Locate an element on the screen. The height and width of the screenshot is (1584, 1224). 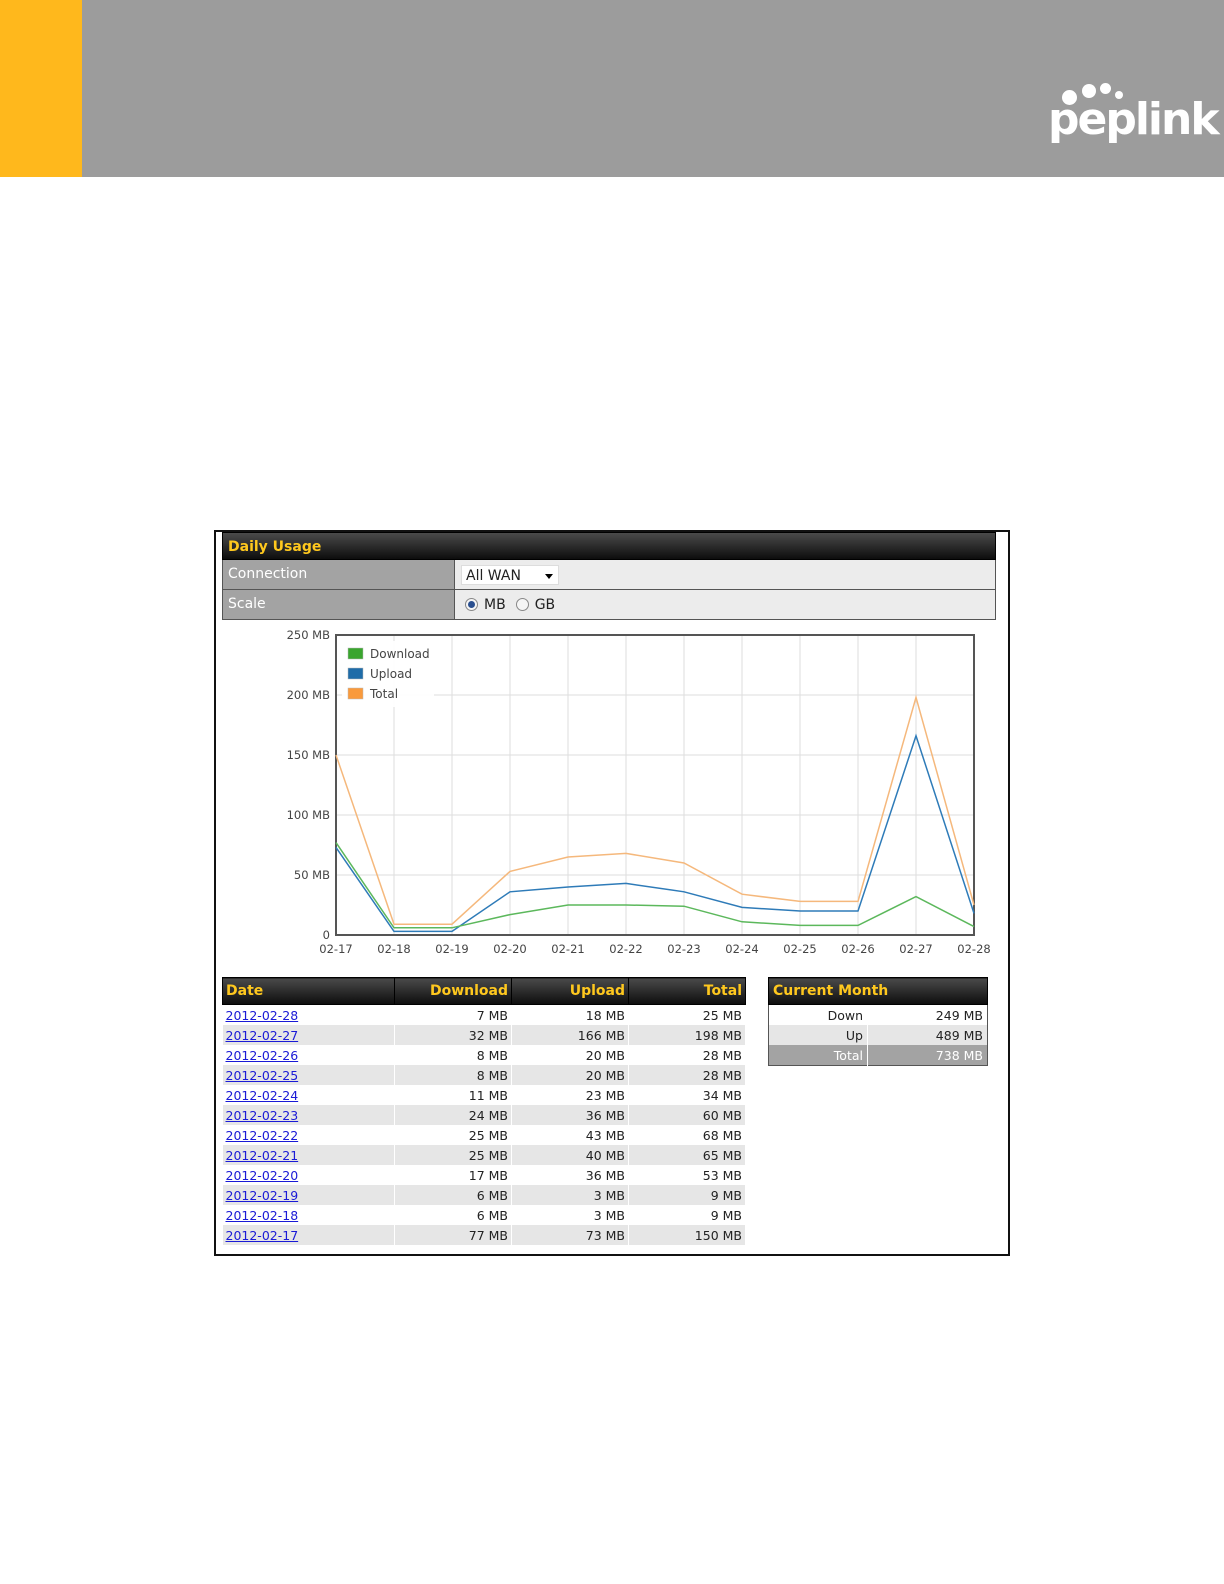
scale-radio-mb is located at coordinates (471, 604).